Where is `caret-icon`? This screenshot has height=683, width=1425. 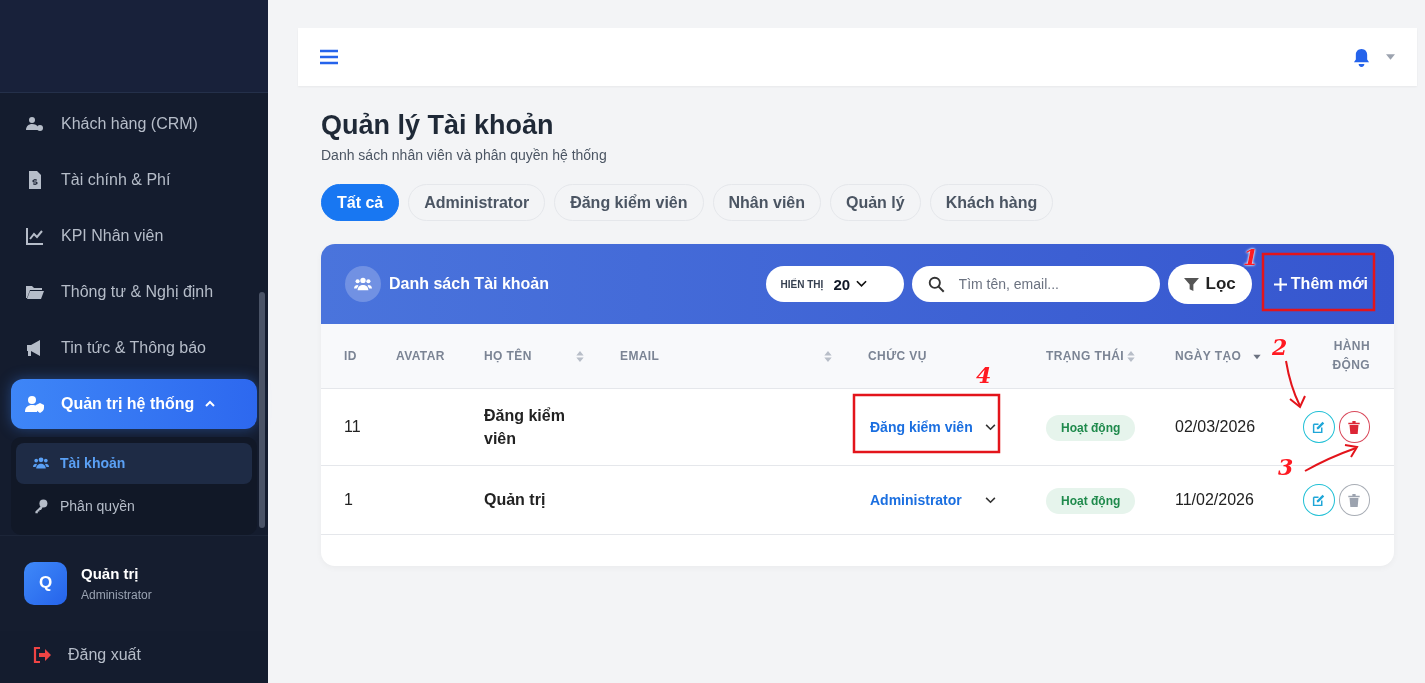
caret-icon is located at coordinates (1390, 57).